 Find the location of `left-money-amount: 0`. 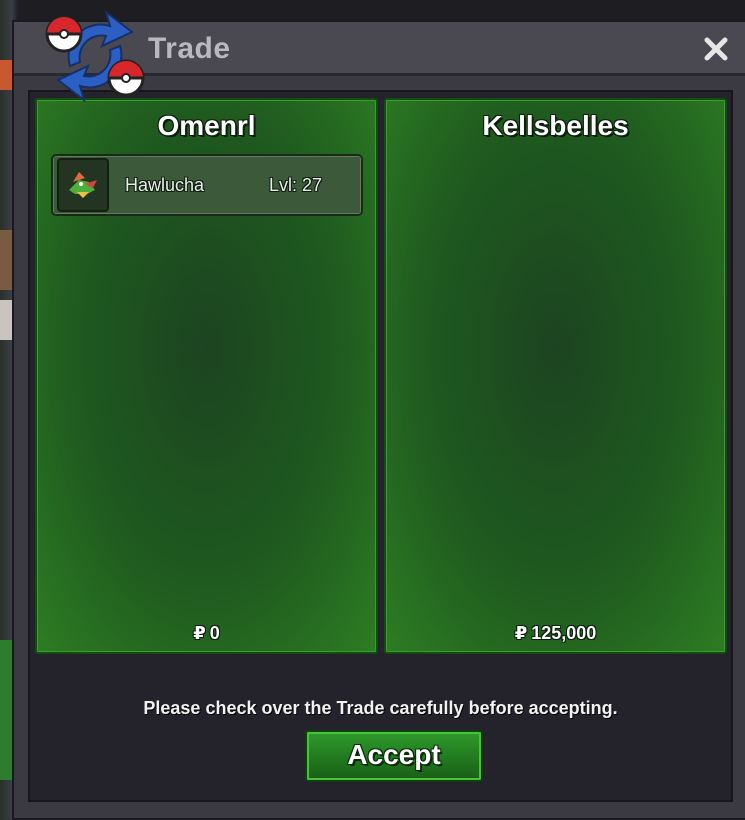

left-money-amount: 0 is located at coordinates (214, 633).